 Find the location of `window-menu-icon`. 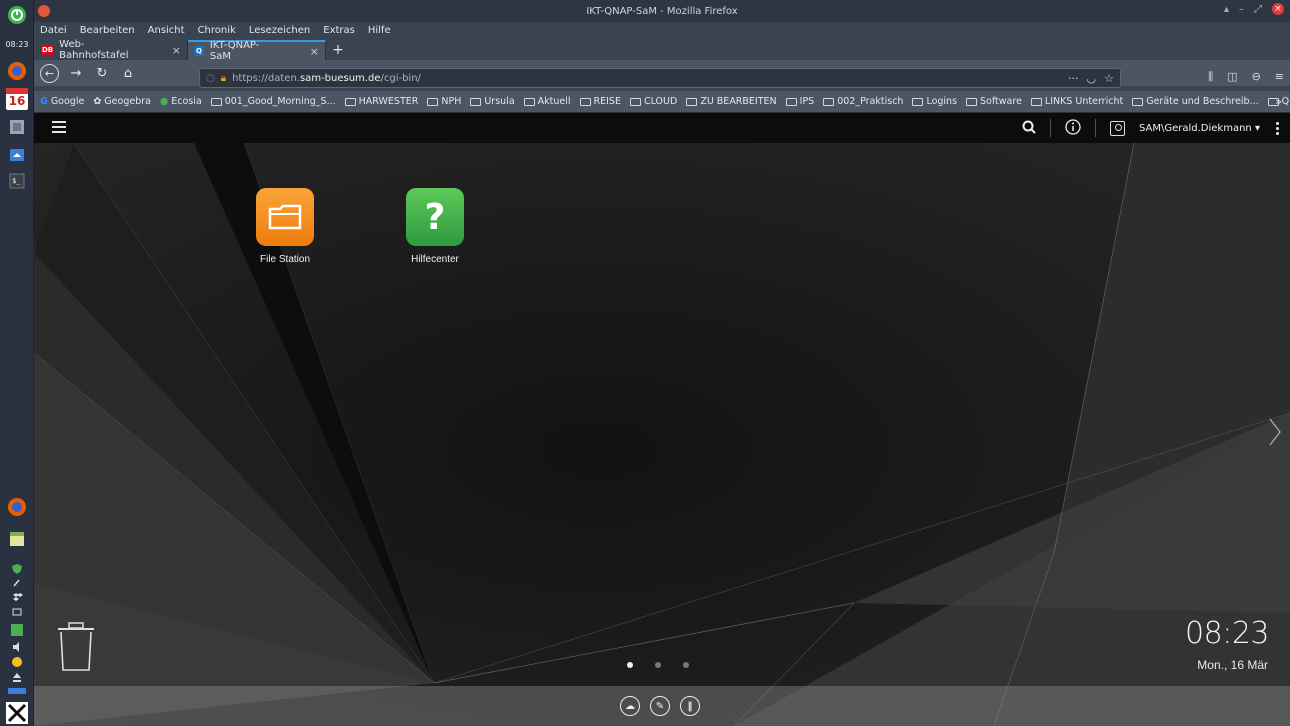

window-menu-icon is located at coordinates (44, 11).